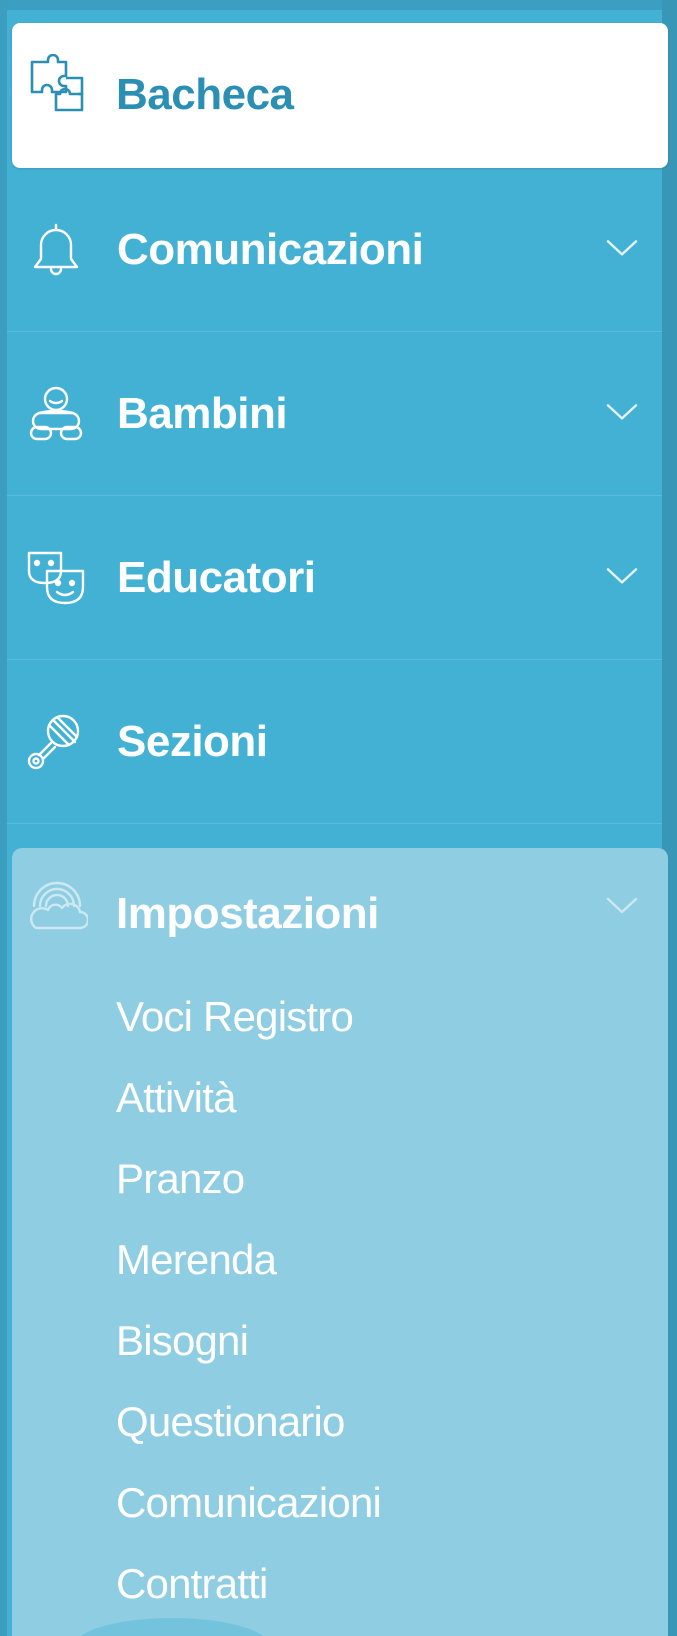  What do you see at coordinates (249, 1502) in the screenshot?
I see `submenu-item-comunicazioni: Comunicazioni` at bounding box center [249, 1502].